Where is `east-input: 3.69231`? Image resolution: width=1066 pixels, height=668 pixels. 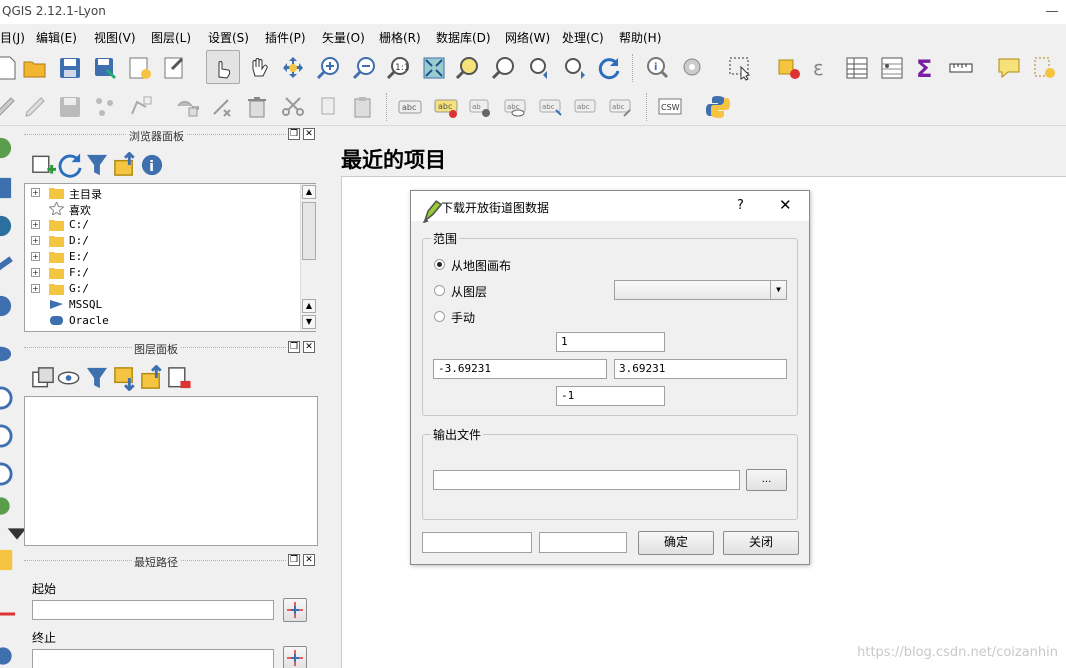
east-input: 3.69231 is located at coordinates (700, 369).